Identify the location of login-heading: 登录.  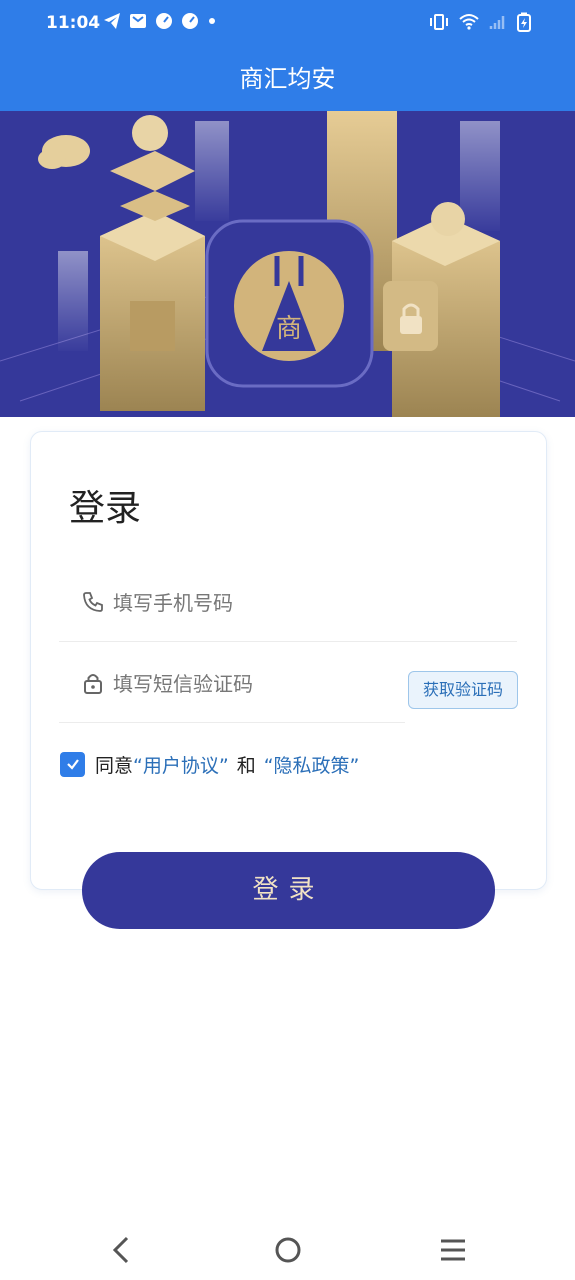
(105, 508).